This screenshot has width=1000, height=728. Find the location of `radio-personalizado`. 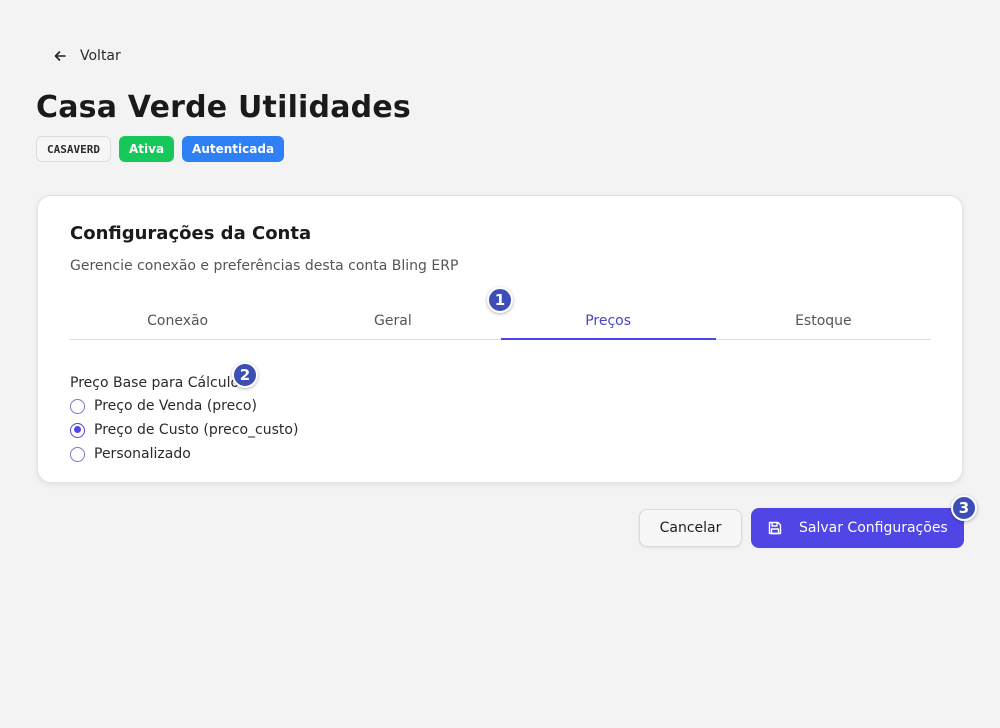

radio-personalizado is located at coordinates (77, 454).